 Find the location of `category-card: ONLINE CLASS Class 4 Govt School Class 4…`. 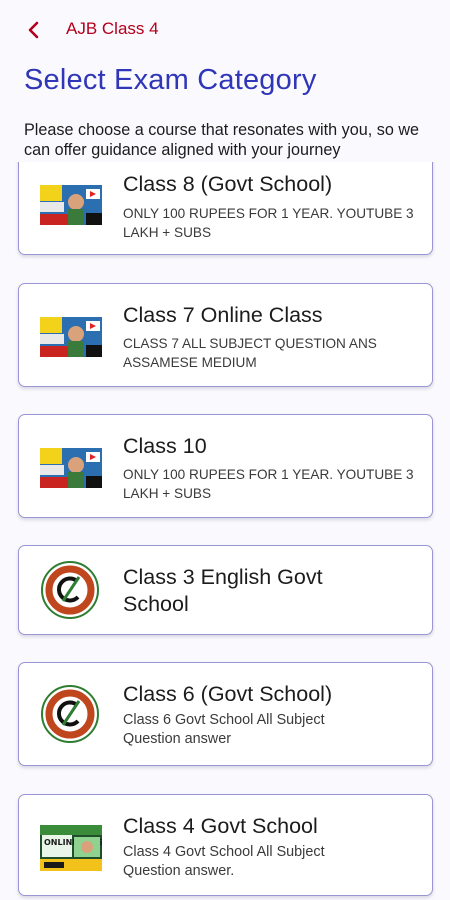

category-card: ONLINE CLASS Class 4 Govt School Class 4… is located at coordinates (225, 845).